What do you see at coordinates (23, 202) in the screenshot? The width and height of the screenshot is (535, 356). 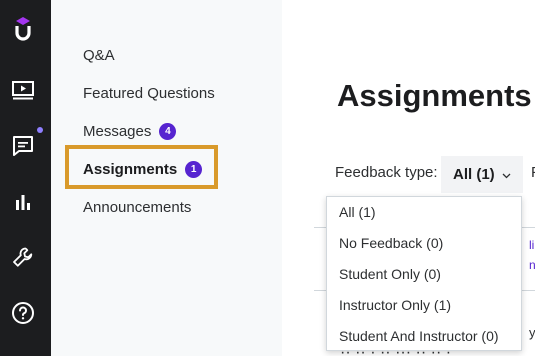 I see `bar-chart-icon` at bounding box center [23, 202].